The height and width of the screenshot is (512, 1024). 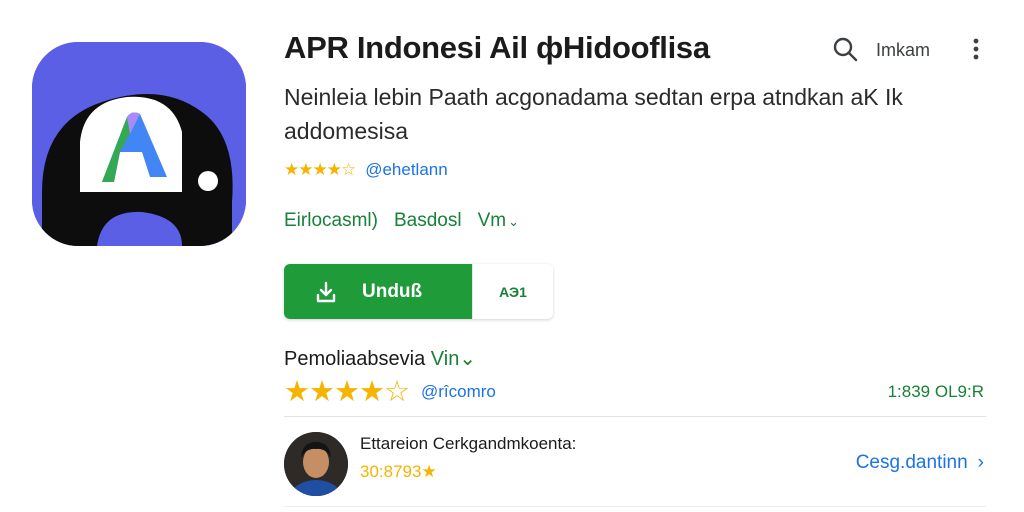 What do you see at coordinates (458, 392) in the screenshot?
I see `ratings-link: @rîcomro` at bounding box center [458, 392].